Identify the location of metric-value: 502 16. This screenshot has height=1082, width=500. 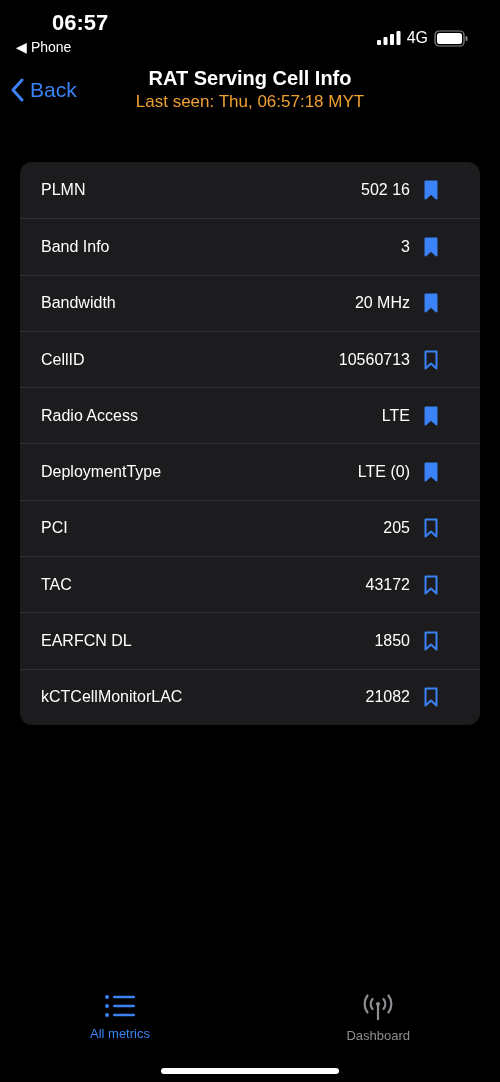
(385, 190).